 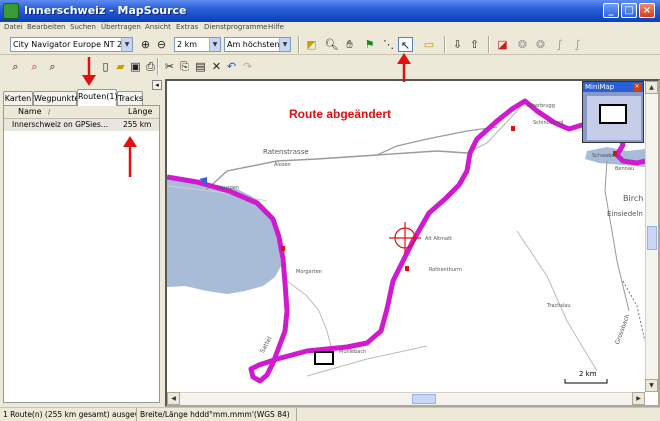 What do you see at coordinates (140, 112) in the screenshot?
I see `column-header-length: Länge` at bounding box center [140, 112].